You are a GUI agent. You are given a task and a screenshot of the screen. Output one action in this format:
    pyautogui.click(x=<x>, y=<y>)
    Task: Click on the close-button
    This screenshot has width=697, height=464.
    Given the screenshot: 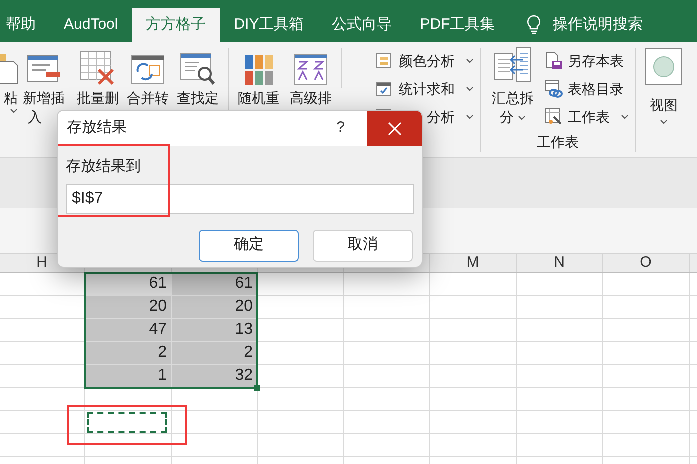 What is the action you would take?
    pyautogui.click(x=394, y=128)
    